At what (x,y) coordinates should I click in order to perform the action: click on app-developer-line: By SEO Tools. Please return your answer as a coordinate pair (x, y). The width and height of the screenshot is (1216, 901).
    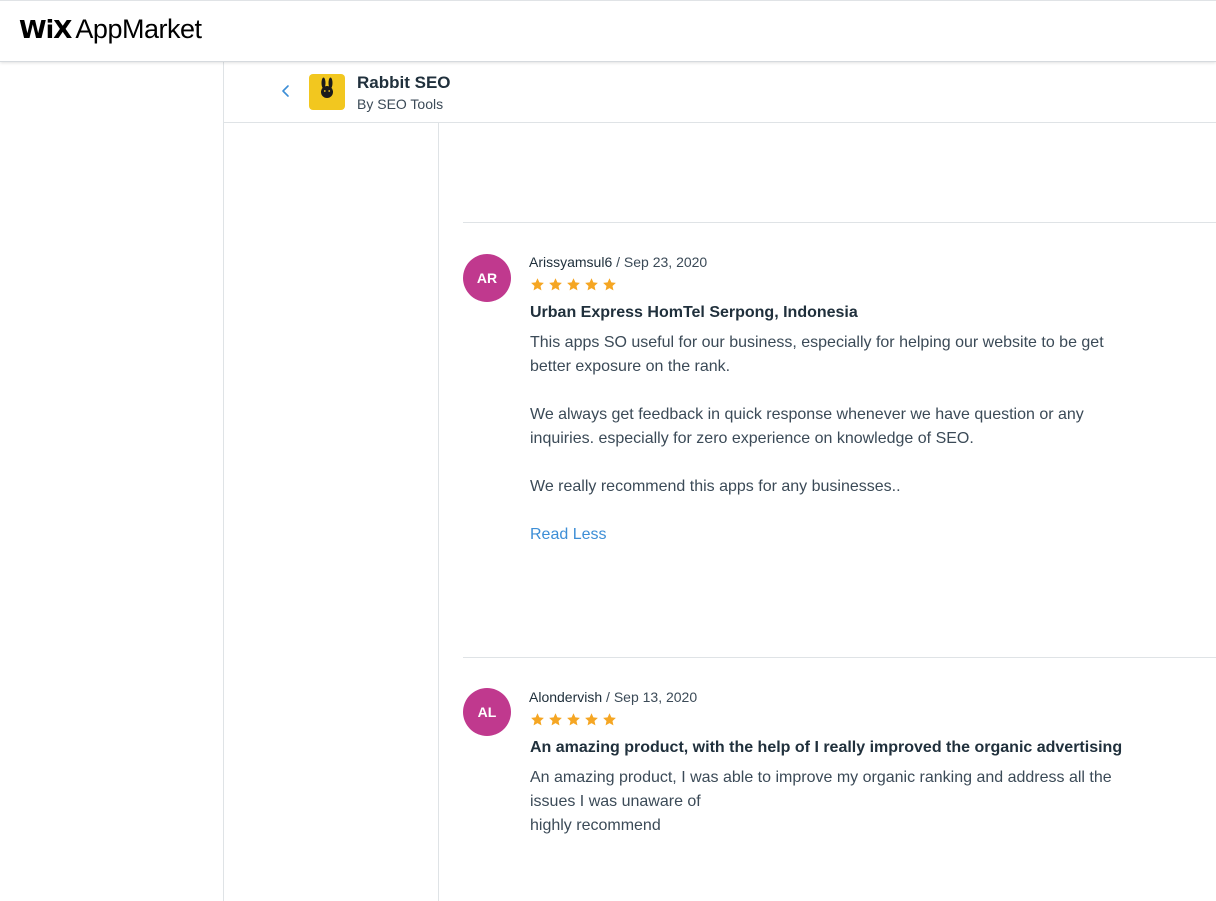
    Looking at the image, I should click on (400, 104).